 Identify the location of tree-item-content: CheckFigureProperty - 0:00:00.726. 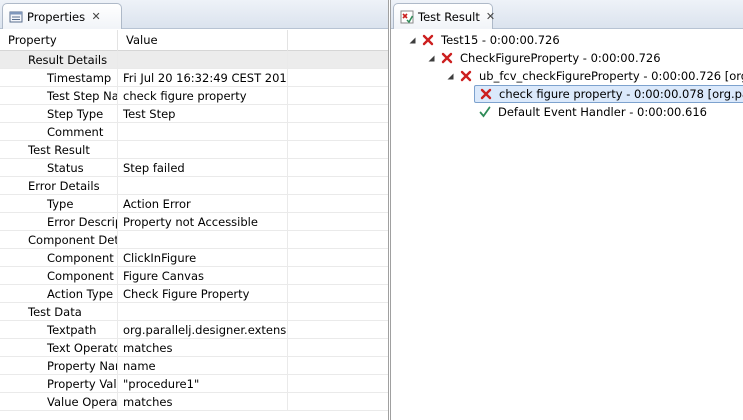
(549, 58).